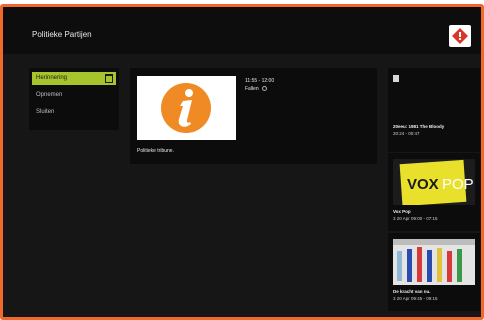  Describe the element at coordinates (62, 34) in the screenshot. I see `page-title: Politieke Partijen` at that location.